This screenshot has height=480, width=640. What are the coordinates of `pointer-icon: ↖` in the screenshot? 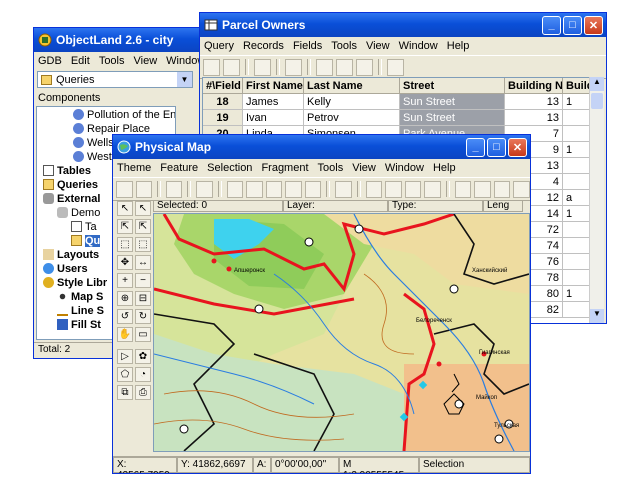 It's located at (125, 208).